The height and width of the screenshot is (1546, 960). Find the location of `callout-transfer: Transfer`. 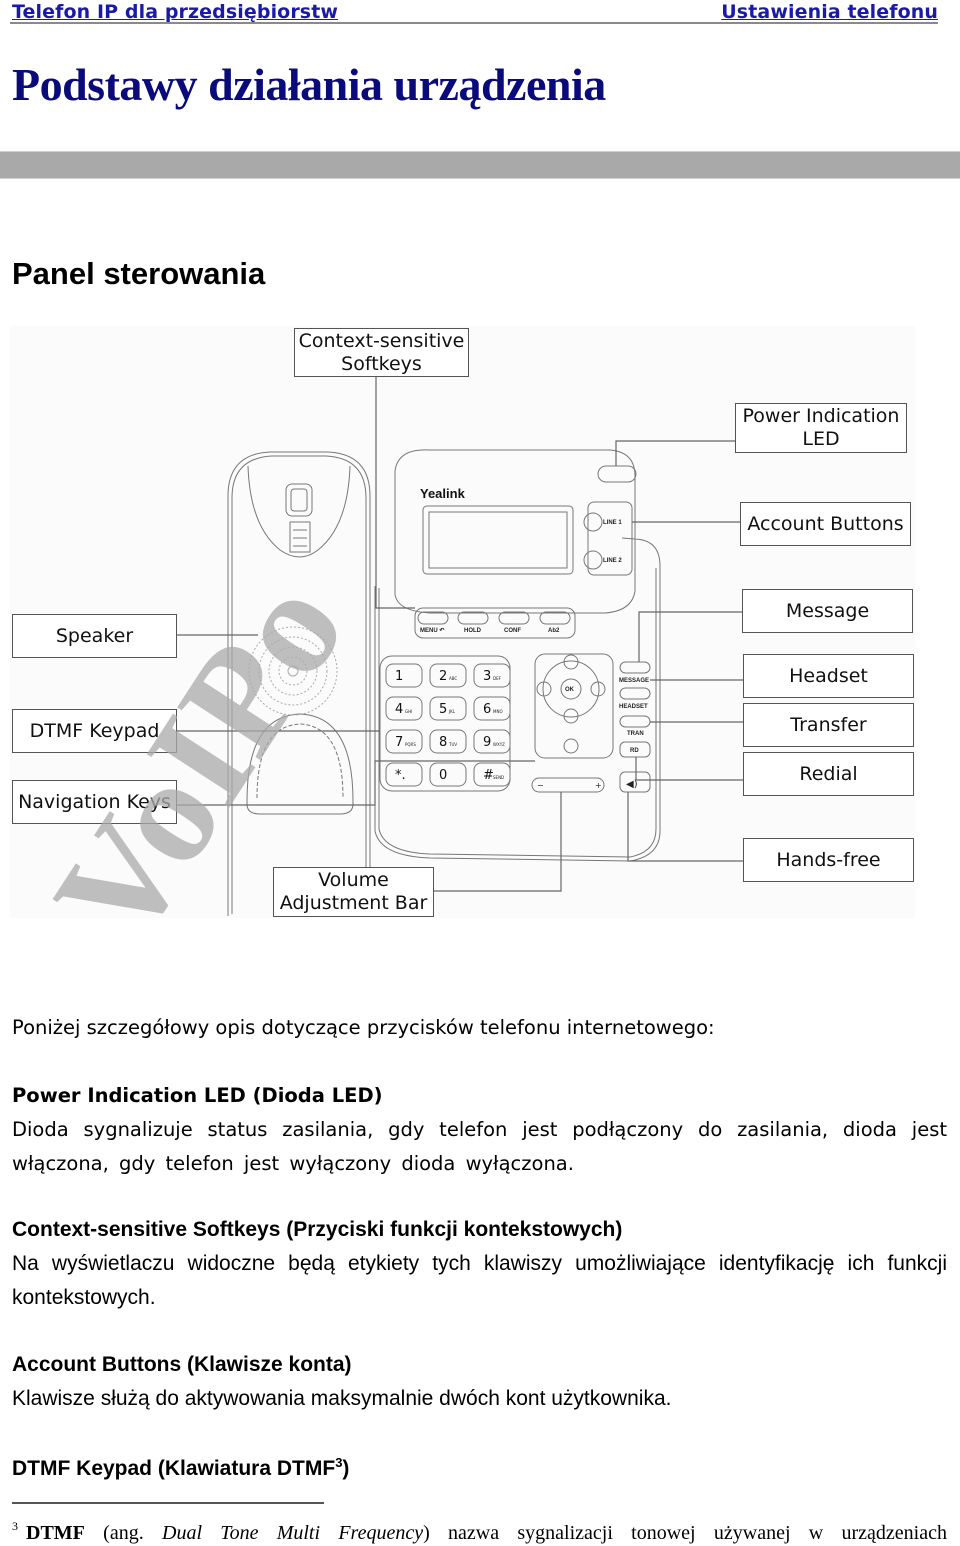

callout-transfer: Transfer is located at coordinates (828, 725).